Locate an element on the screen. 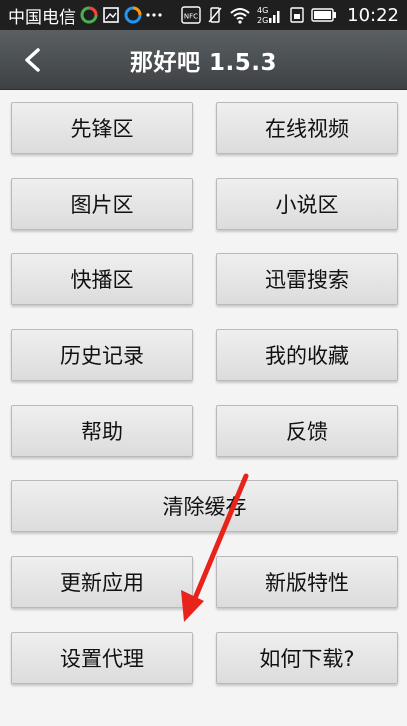 This screenshot has width=407, height=726. svg-text: 4G is located at coordinates (262, 10).